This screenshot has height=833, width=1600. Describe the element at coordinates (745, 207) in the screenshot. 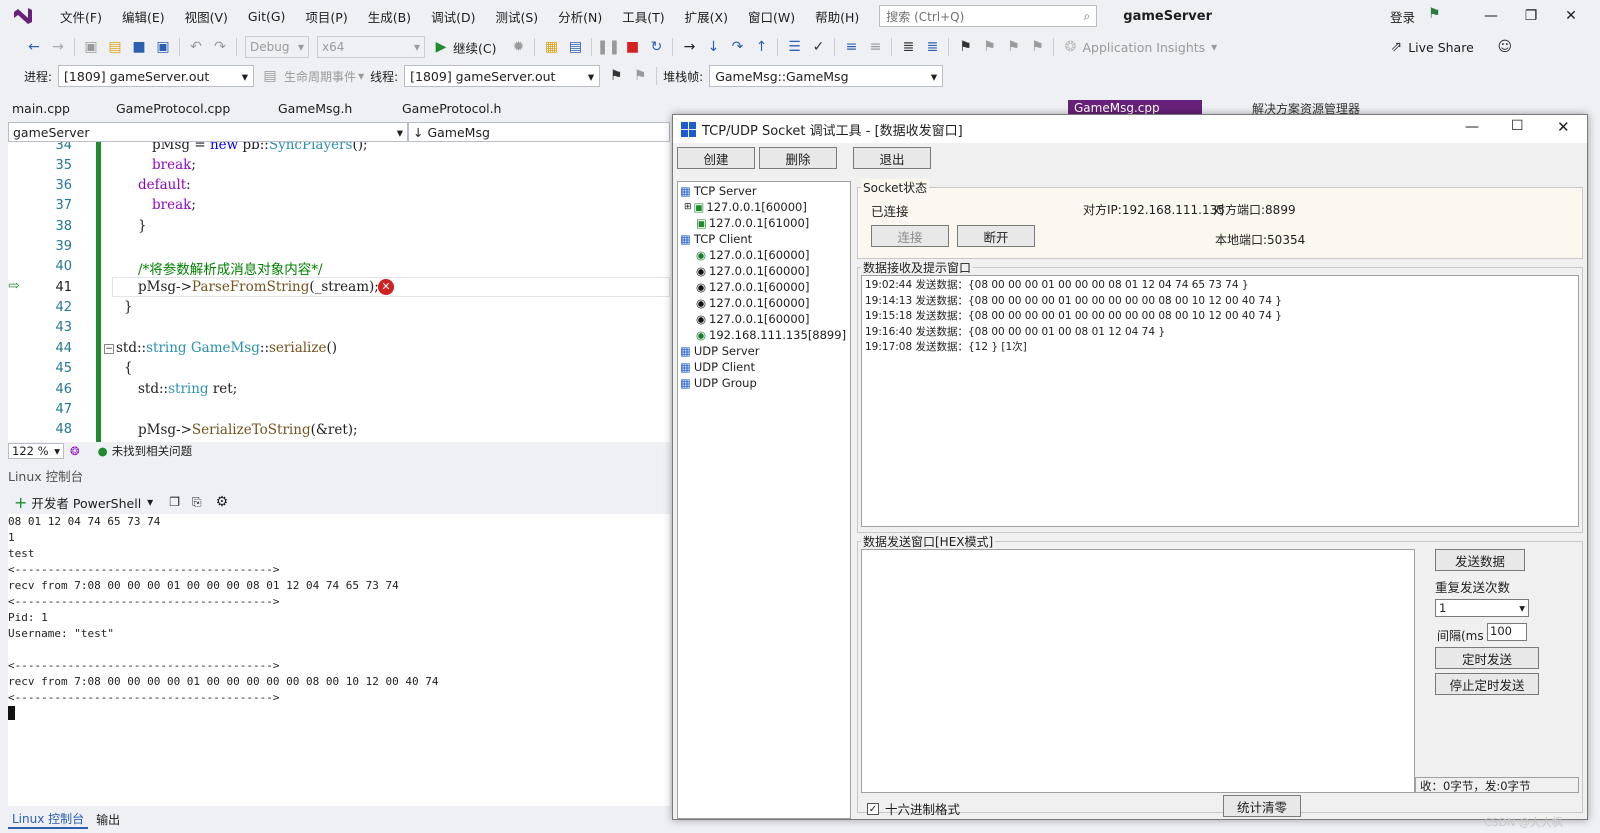

I see `tree-item-server: ⊞ ▣ 127.0.0.1[60000]` at that location.